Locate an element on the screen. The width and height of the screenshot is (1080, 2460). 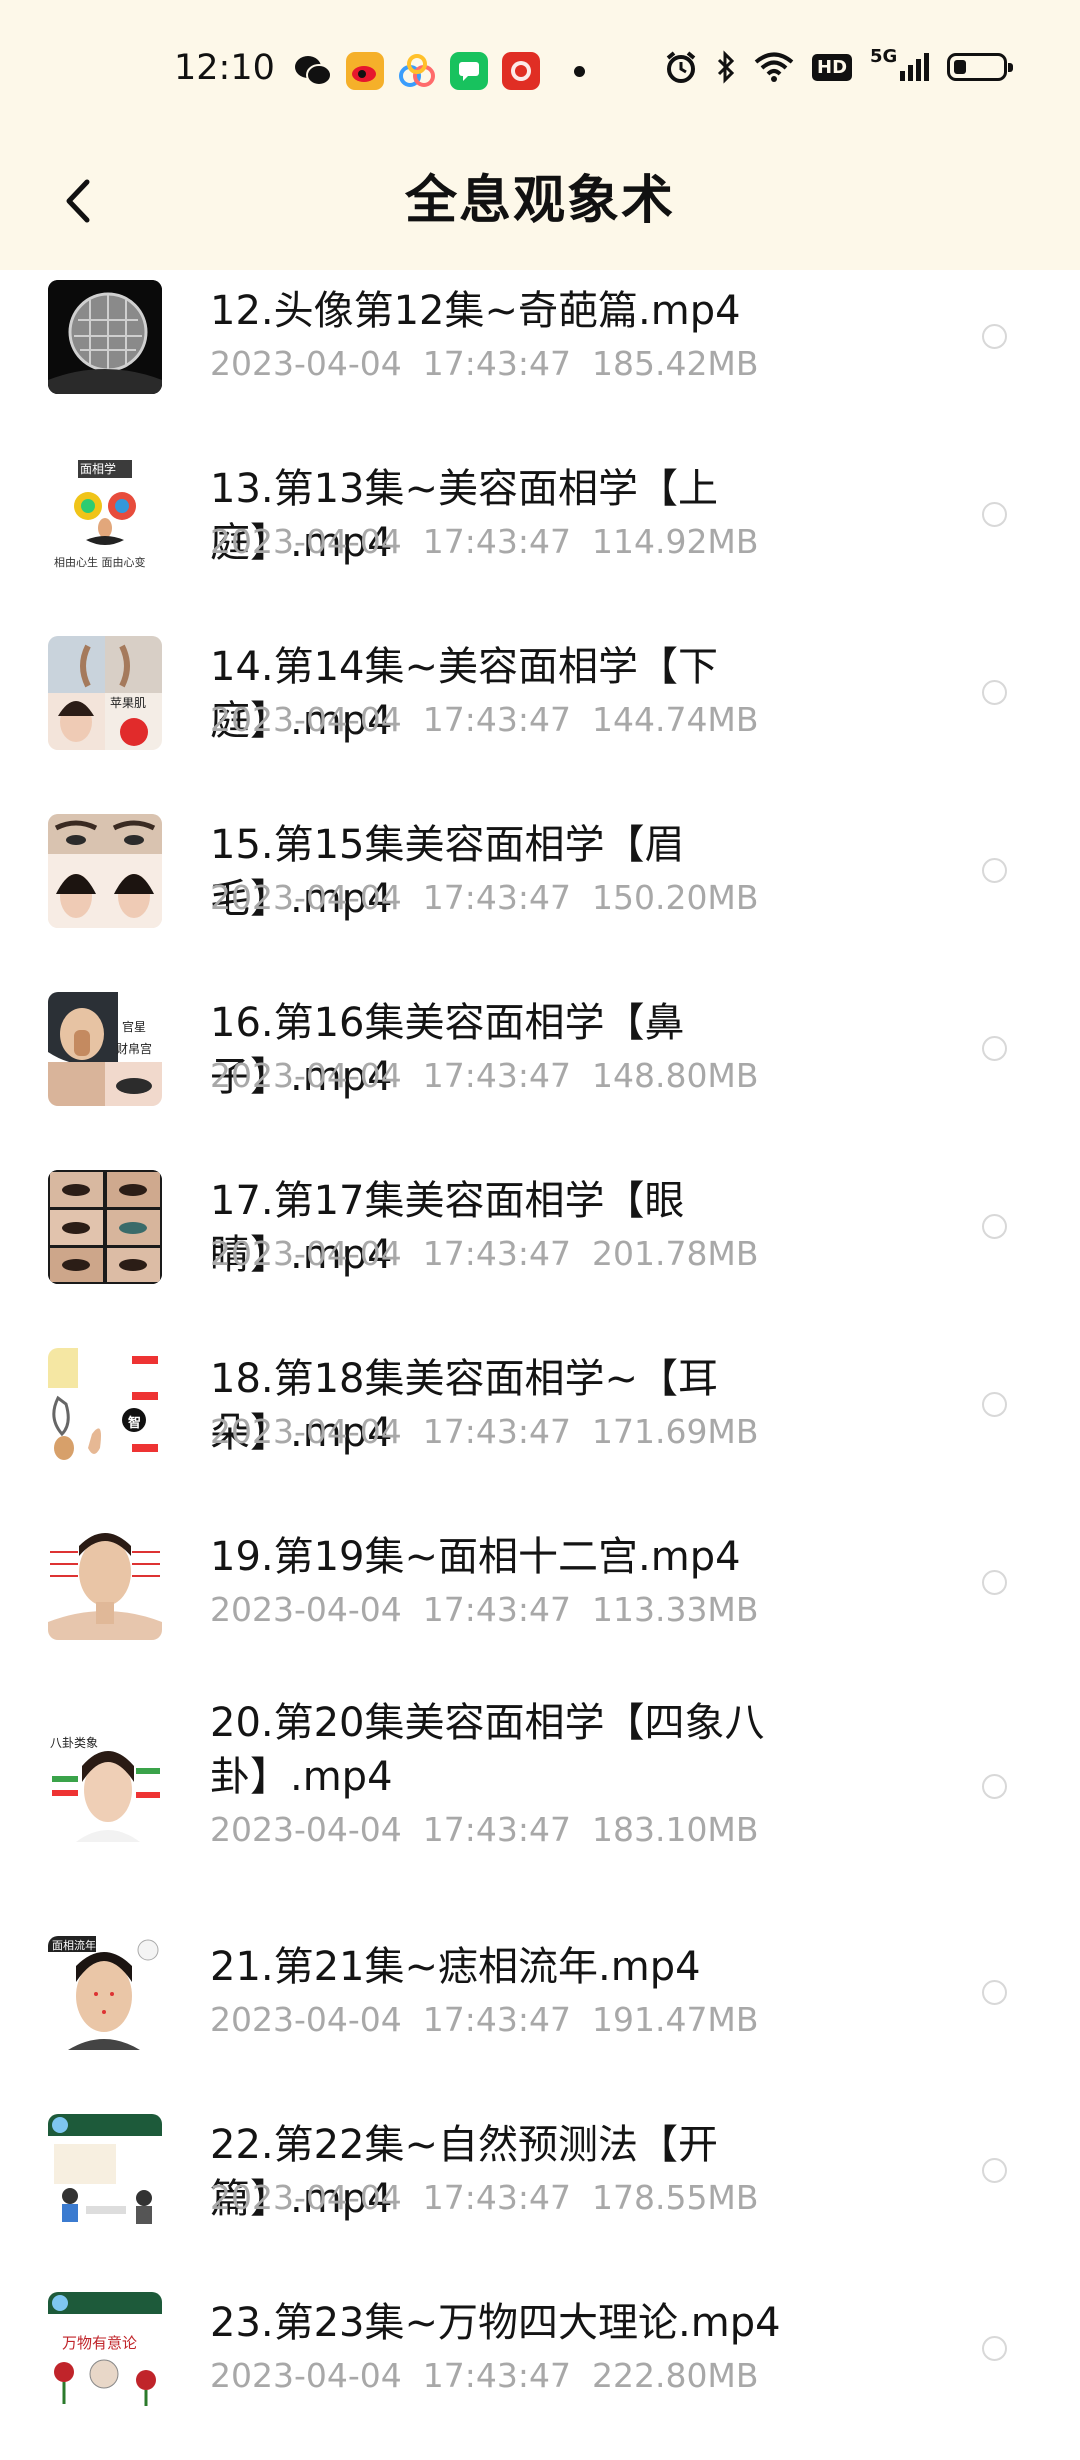
file-meta: 2023-04-04 17:43:47 144.74MB is located at coordinates (484, 719).